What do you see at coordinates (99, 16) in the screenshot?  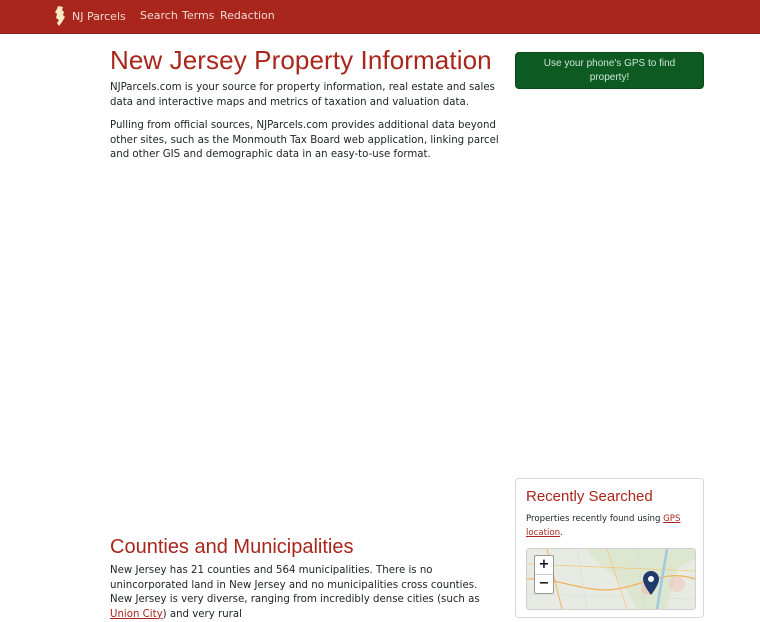 I see `brand-text: NJ Parcels` at bounding box center [99, 16].